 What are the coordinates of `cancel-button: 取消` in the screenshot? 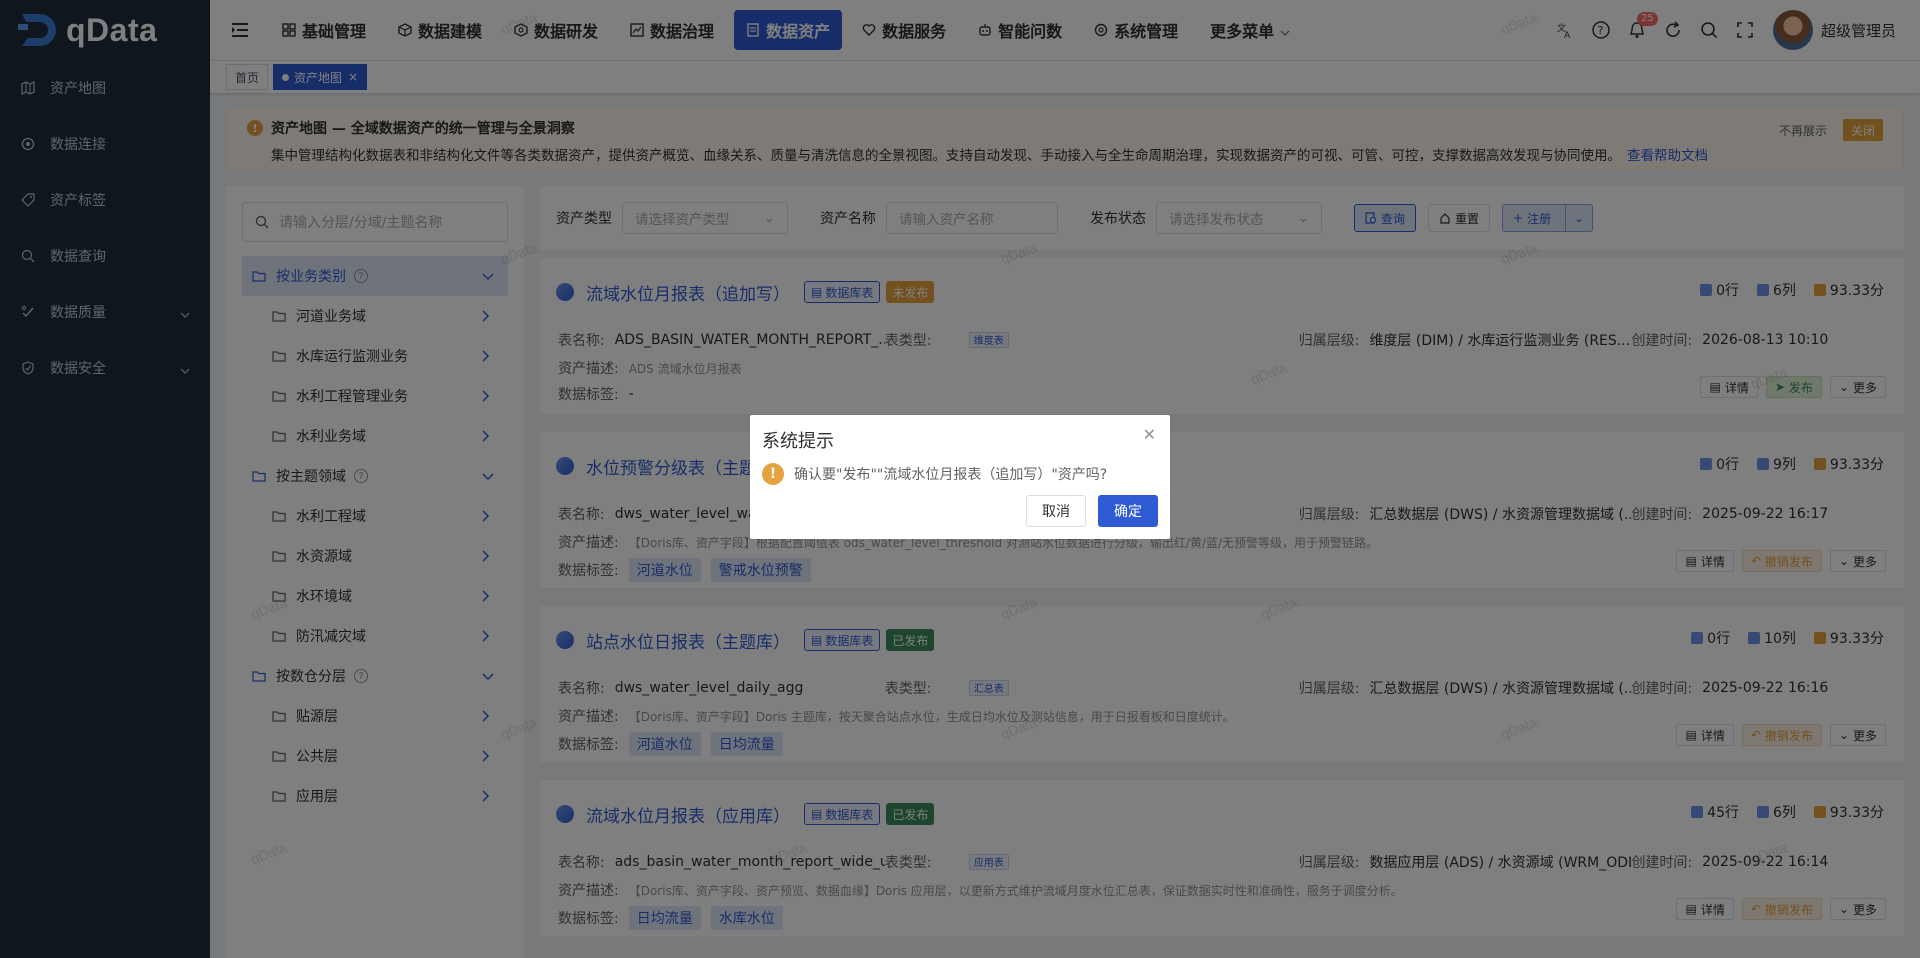 It's located at (1056, 511).